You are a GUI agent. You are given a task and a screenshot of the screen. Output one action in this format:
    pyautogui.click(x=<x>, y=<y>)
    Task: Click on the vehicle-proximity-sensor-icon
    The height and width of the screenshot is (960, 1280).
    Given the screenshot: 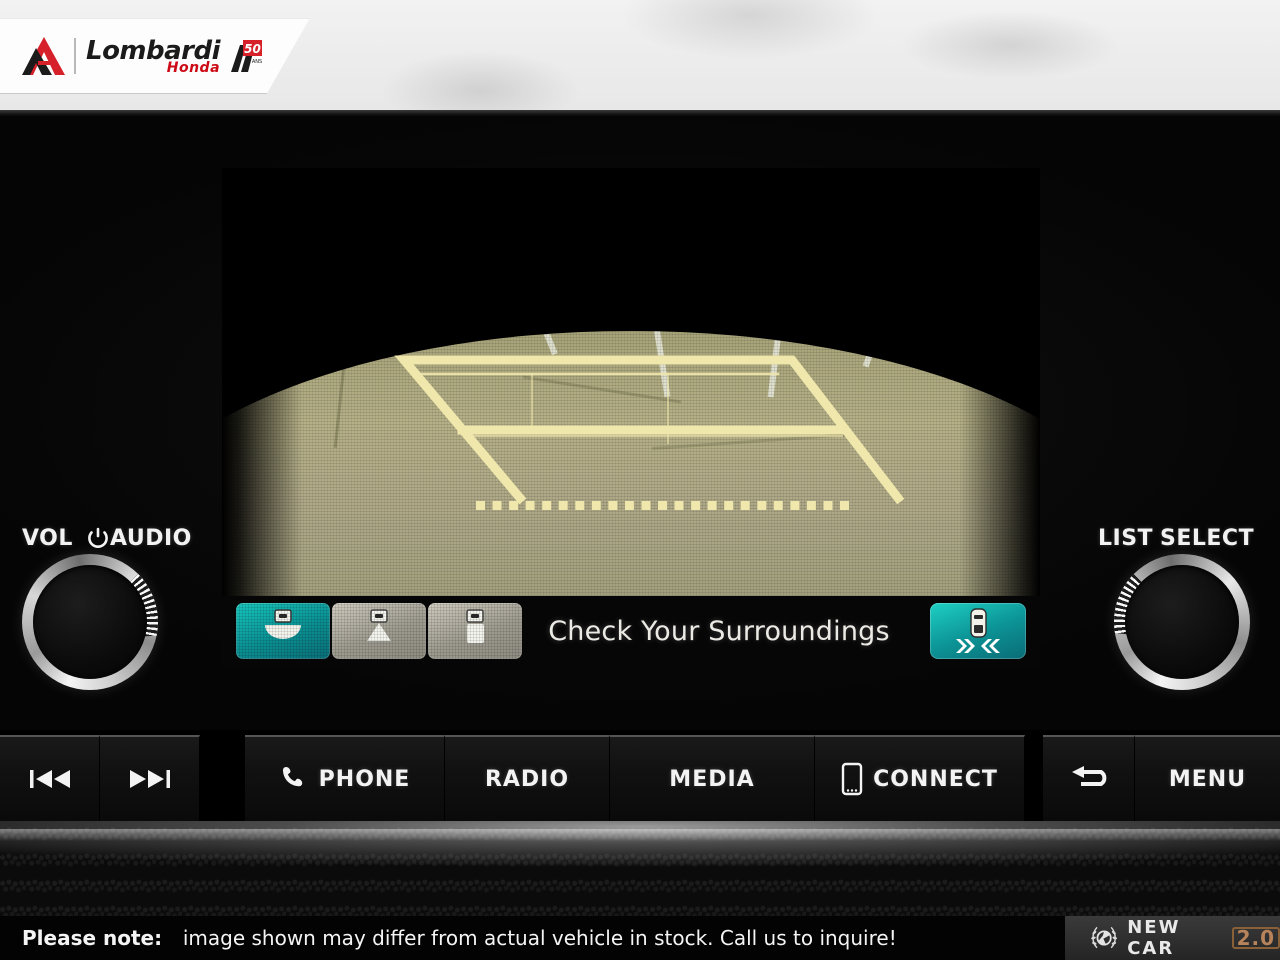 What is the action you would take?
    pyautogui.click(x=978, y=630)
    